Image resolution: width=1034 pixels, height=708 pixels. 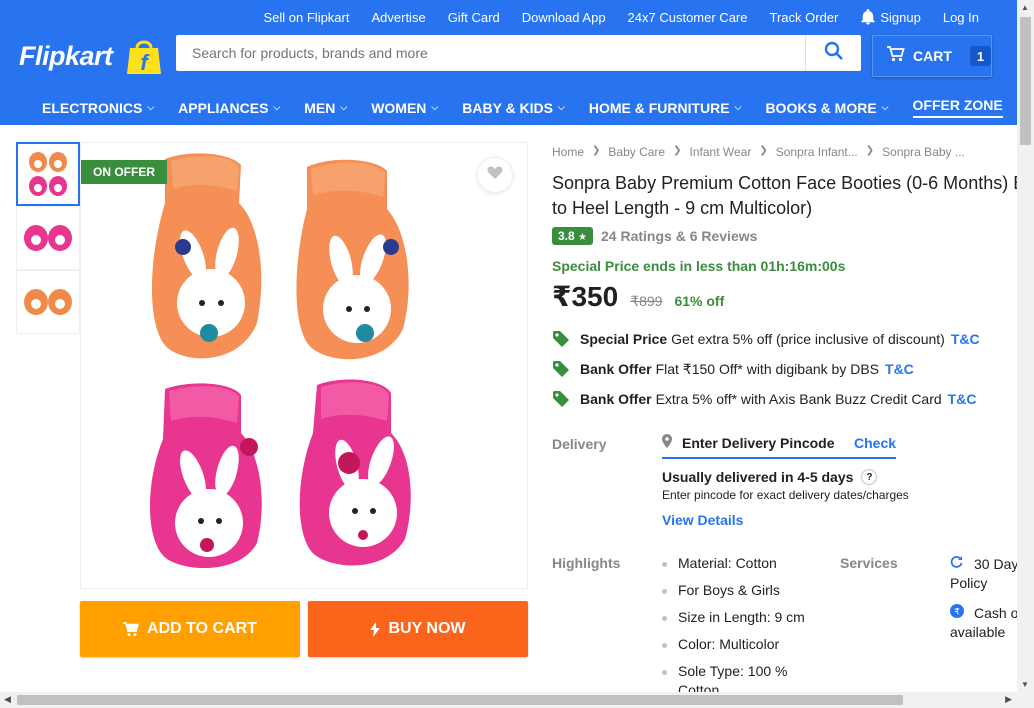 What do you see at coordinates (986, 574) in the screenshot?
I see `service-item: 30 Day Policy` at bounding box center [986, 574].